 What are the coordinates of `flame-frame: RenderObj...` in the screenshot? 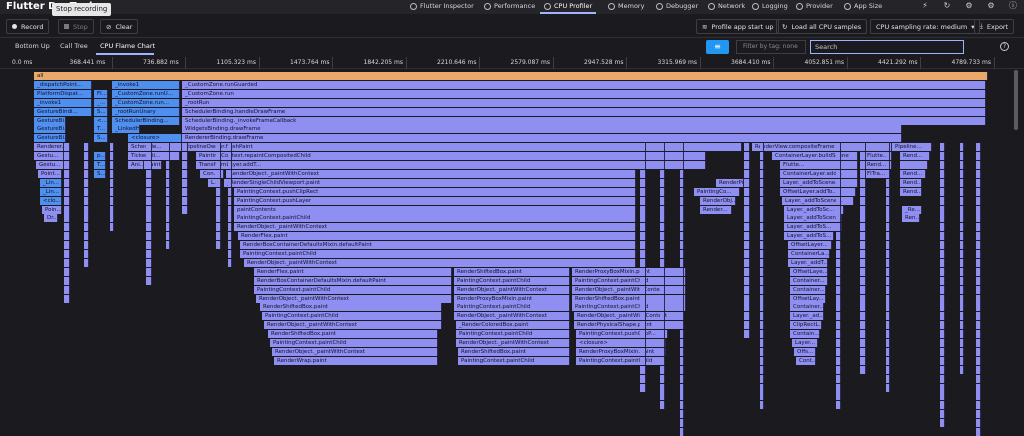 It's located at (718, 200).